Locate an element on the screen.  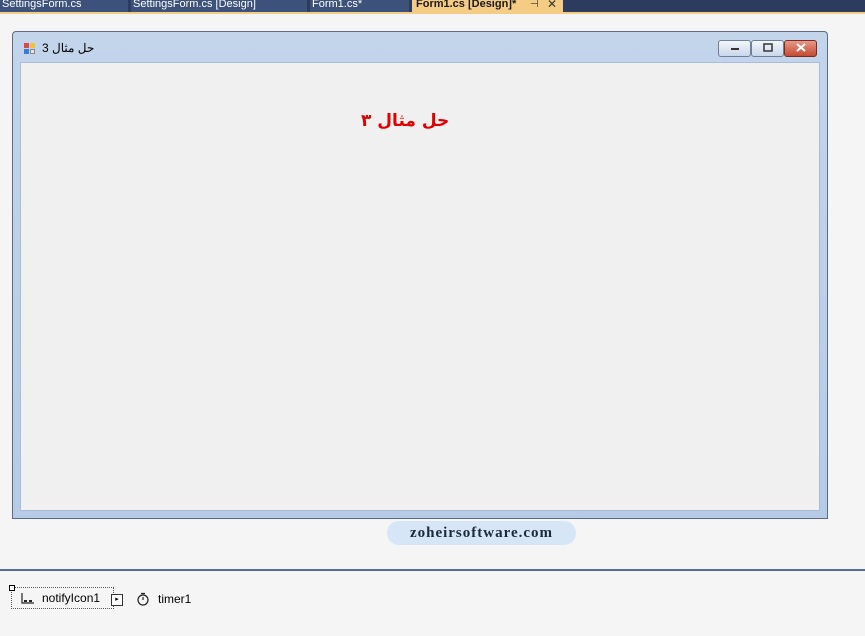
minimize-button is located at coordinates (734, 48).